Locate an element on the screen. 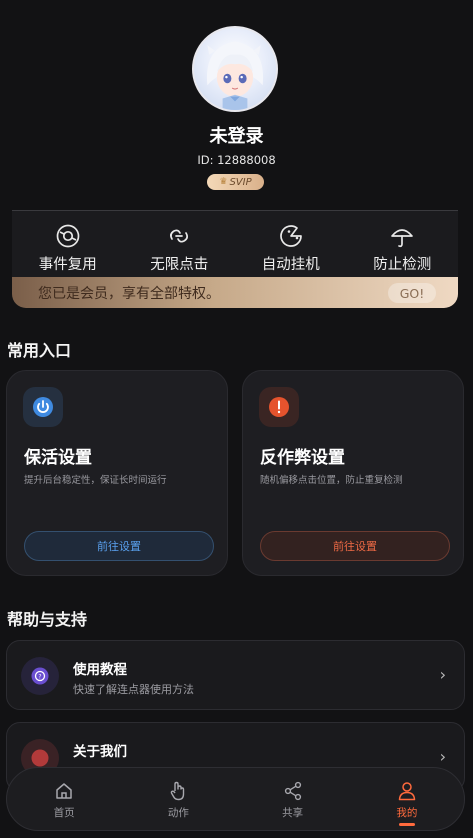 This screenshot has height=838, width=473. feature-label: 自动挂机 is located at coordinates (290, 265).